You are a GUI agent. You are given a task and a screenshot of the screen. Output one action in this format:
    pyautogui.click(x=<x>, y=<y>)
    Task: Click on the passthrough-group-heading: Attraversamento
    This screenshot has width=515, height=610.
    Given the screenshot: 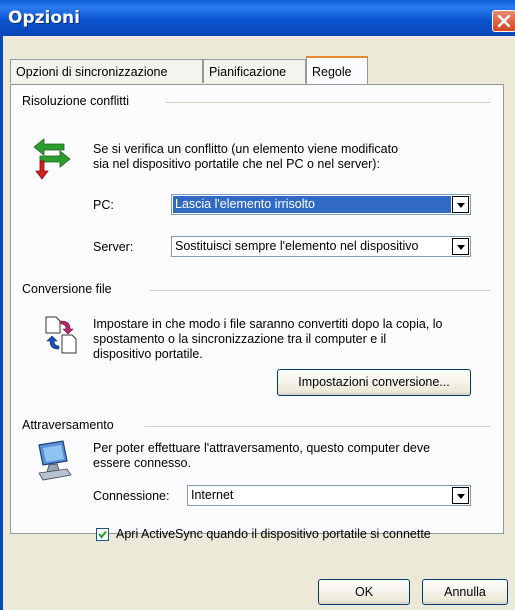 What is the action you would take?
    pyautogui.click(x=70, y=425)
    